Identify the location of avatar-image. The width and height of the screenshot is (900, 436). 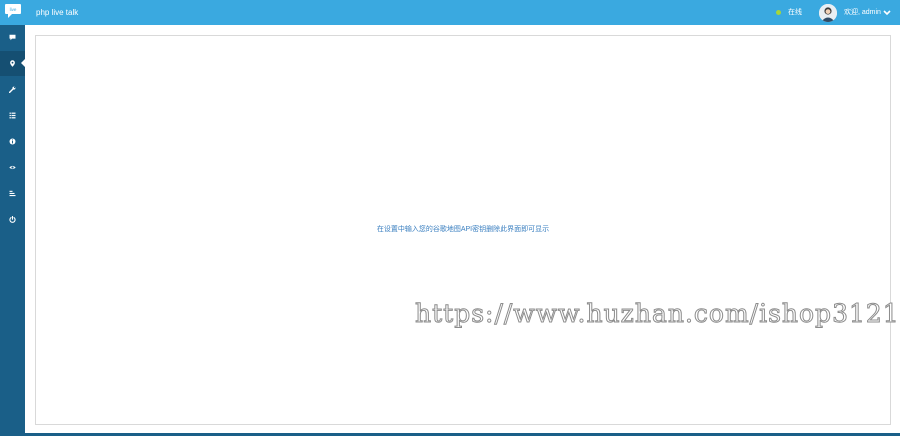
(828, 13).